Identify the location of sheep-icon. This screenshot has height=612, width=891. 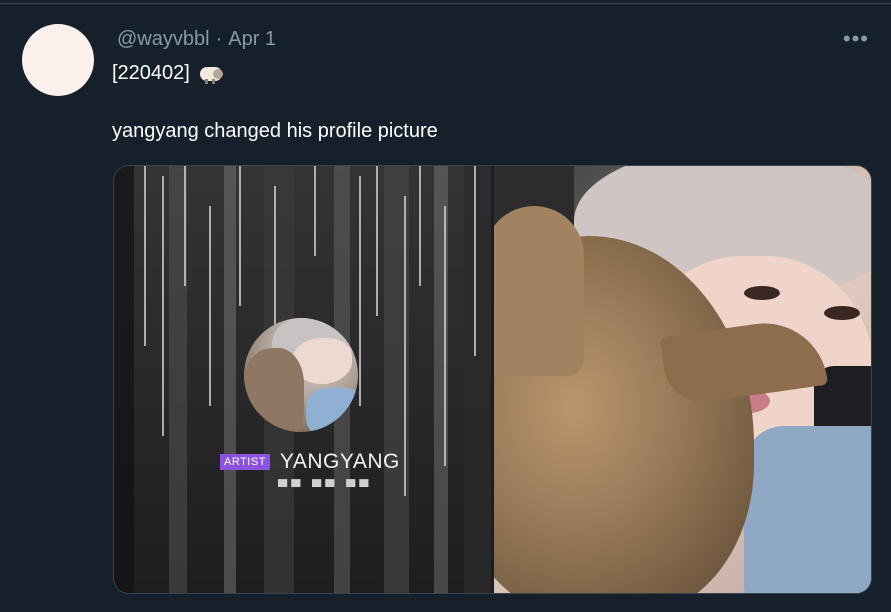
(212, 74).